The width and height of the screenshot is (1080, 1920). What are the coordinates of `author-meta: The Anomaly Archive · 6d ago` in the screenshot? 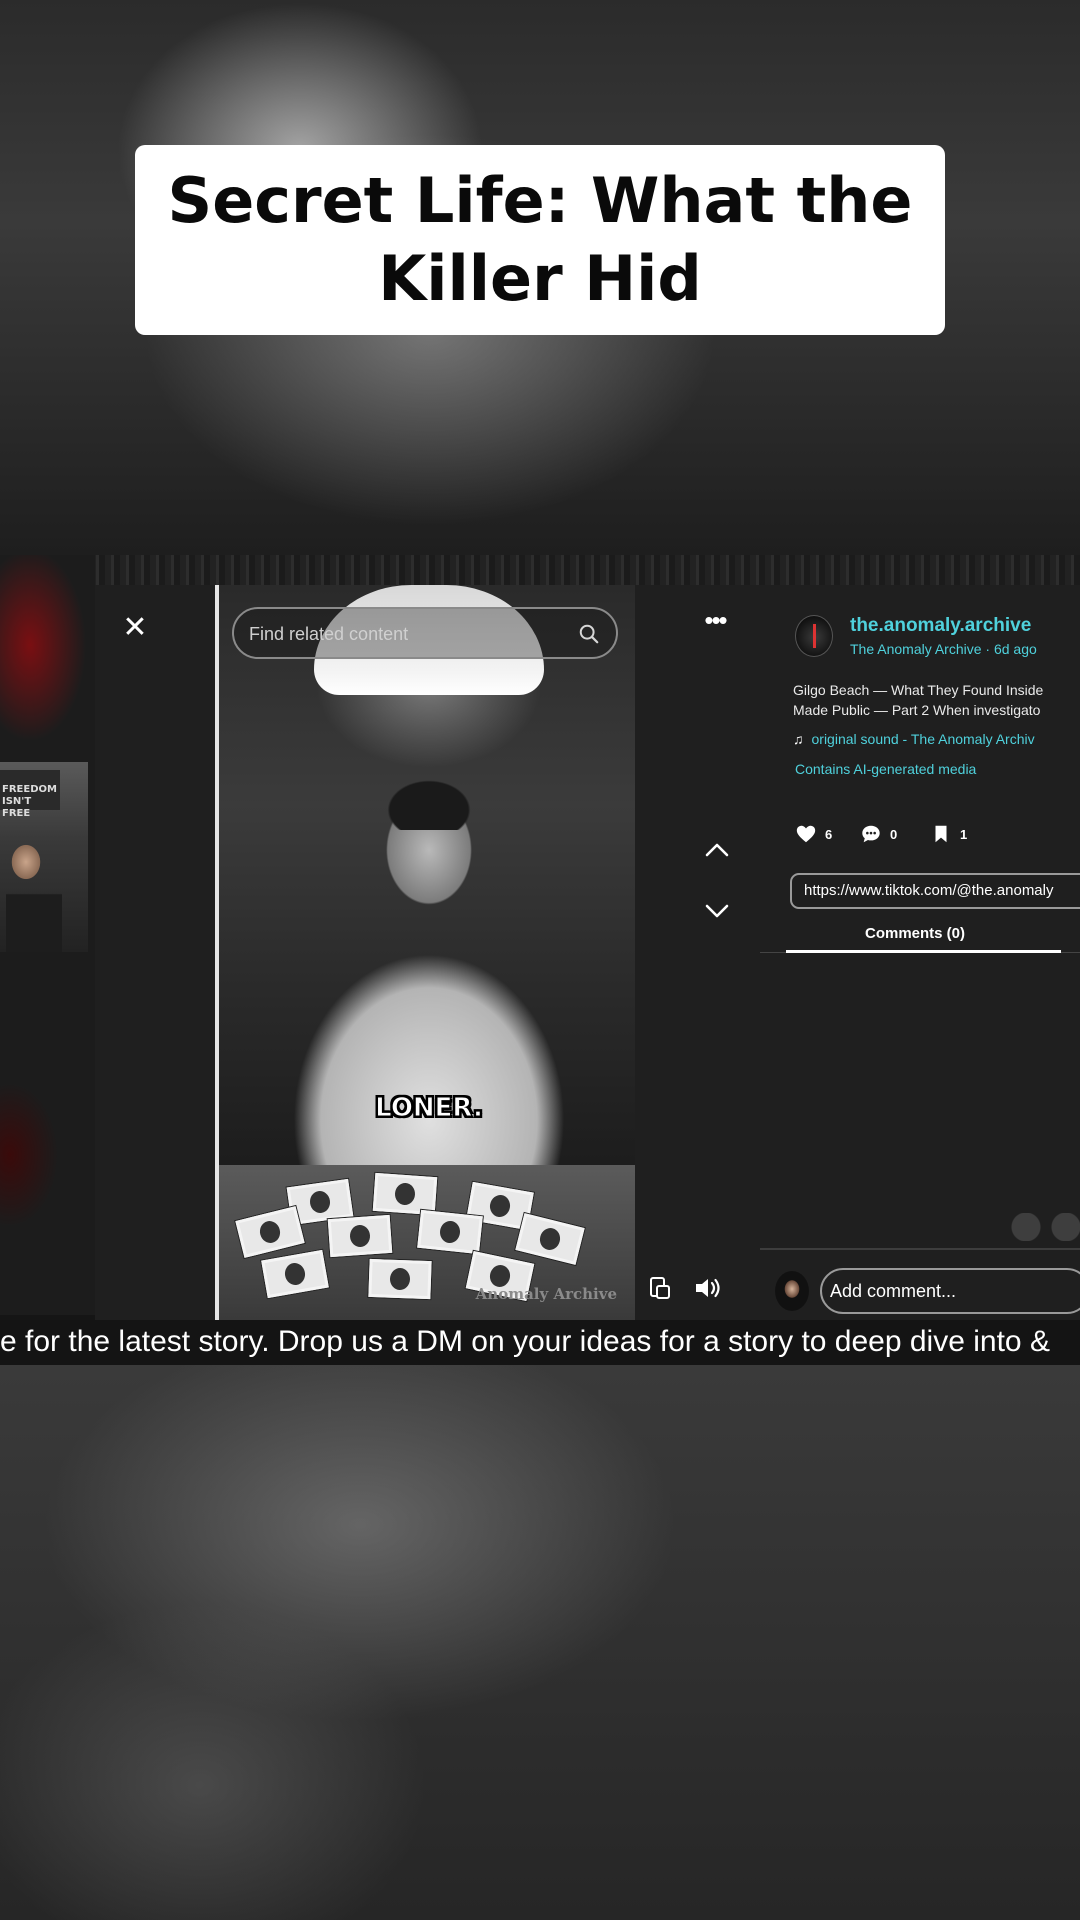 It's located at (943, 649).